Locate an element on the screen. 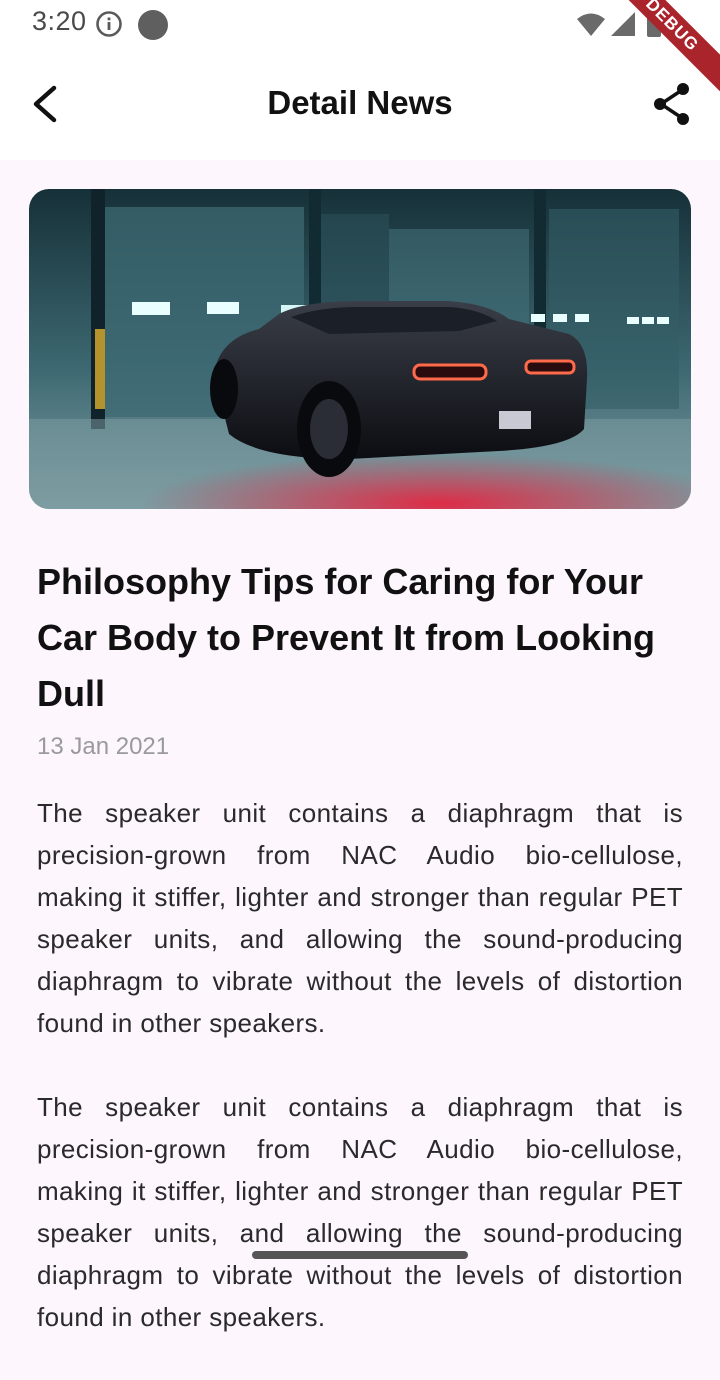 The height and width of the screenshot is (1380, 720). signal-icon is located at coordinates (623, 24).